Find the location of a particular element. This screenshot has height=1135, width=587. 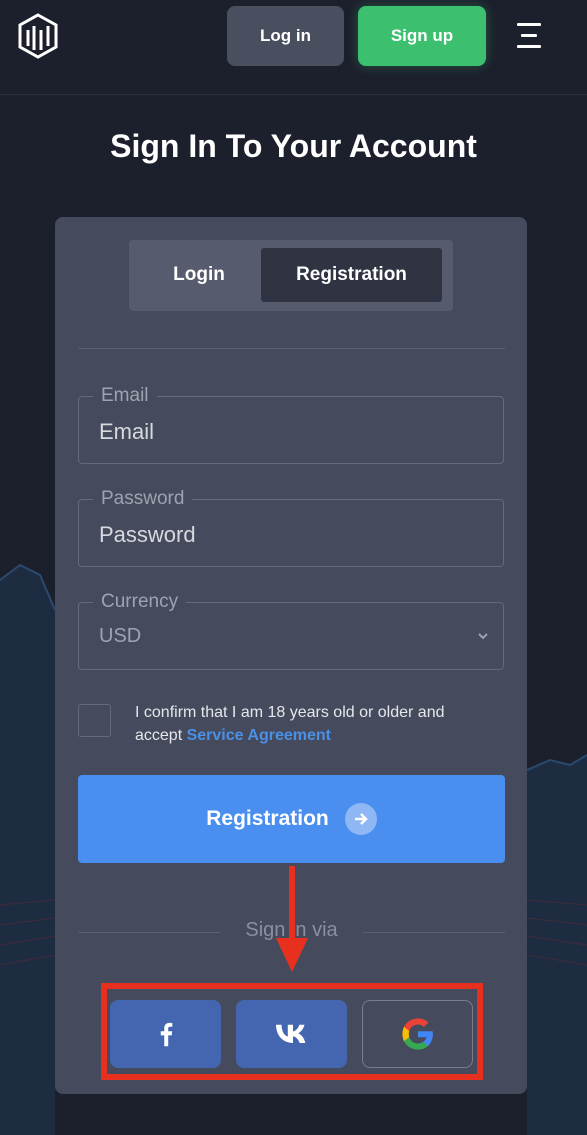

email-legend: Email is located at coordinates (125, 396).